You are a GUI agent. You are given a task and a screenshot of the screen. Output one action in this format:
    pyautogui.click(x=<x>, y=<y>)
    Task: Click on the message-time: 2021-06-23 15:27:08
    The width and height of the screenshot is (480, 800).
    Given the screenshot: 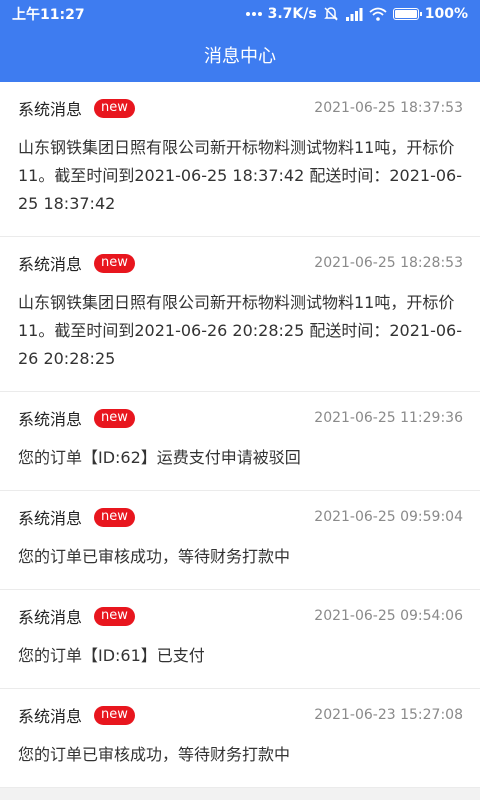 What is the action you would take?
    pyautogui.click(x=388, y=715)
    